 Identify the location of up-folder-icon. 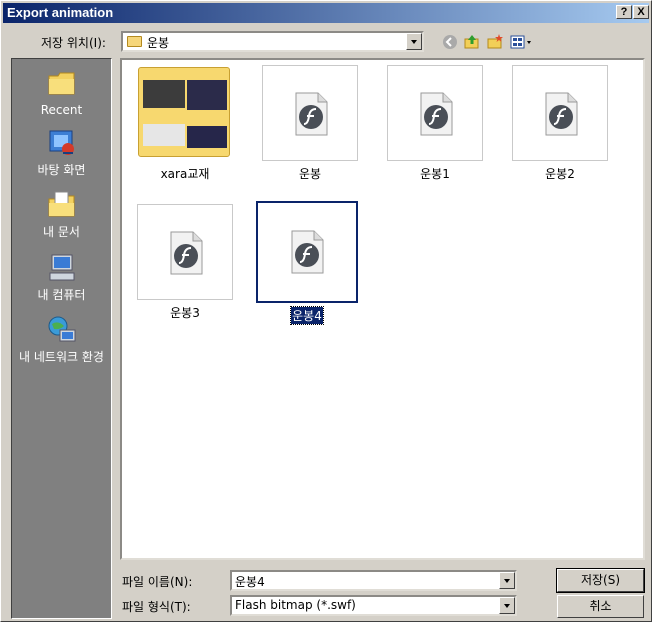
(472, 42).